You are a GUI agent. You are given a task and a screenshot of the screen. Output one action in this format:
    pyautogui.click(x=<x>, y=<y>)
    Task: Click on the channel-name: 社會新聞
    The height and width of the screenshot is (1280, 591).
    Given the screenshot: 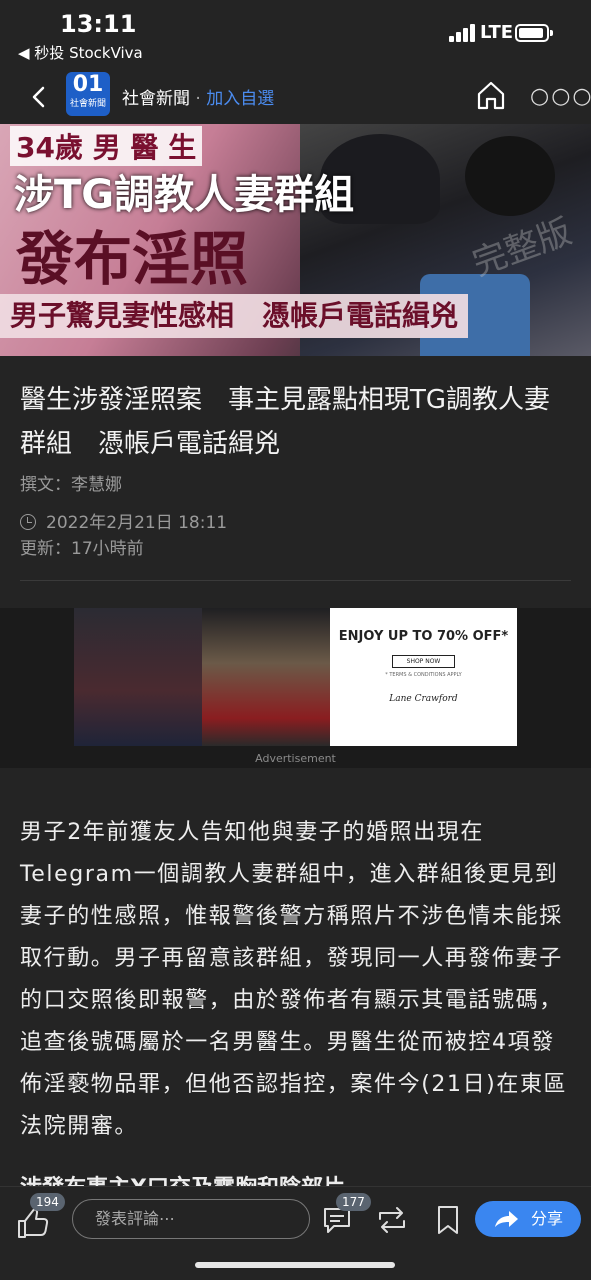 What is the action you would take?
    pyautogui.click(x=156, y=99)
    